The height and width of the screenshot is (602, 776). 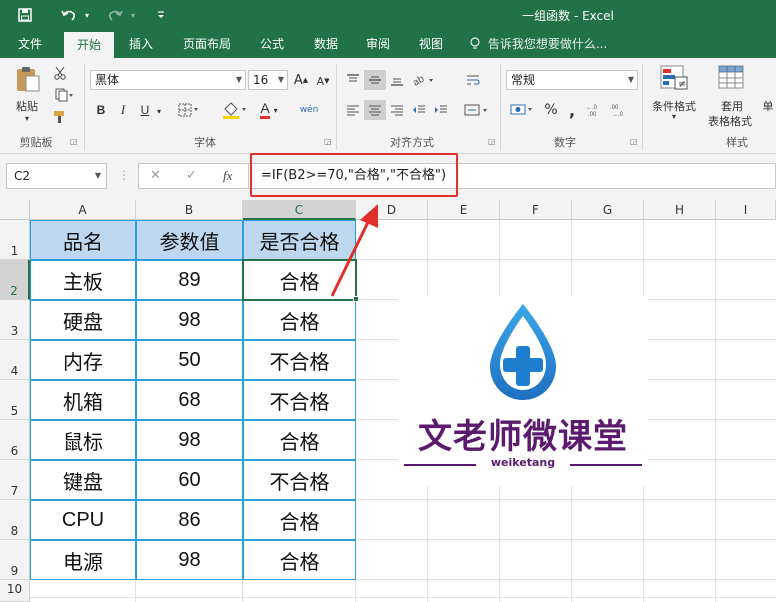 What do you see at coordinates (397, 80) in the screenshot?
I see `align-bottom-icon` at bounding box center [397, 80].